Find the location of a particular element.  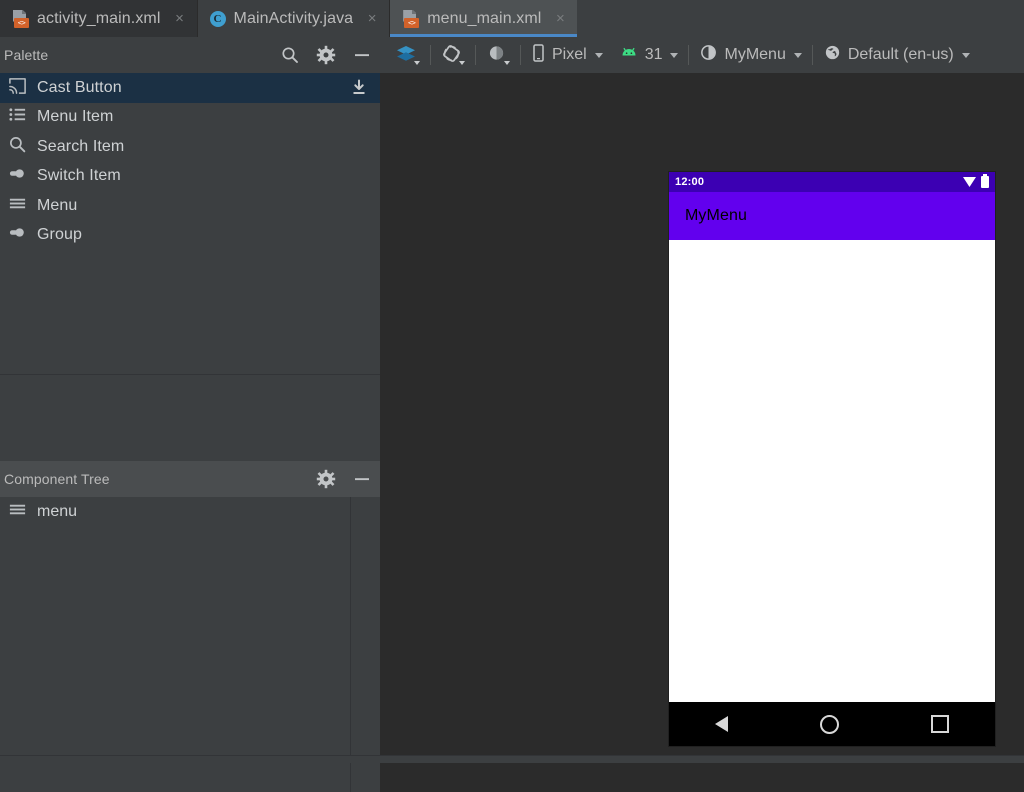

java-file-icon: C is located at coordinates (217, 18).